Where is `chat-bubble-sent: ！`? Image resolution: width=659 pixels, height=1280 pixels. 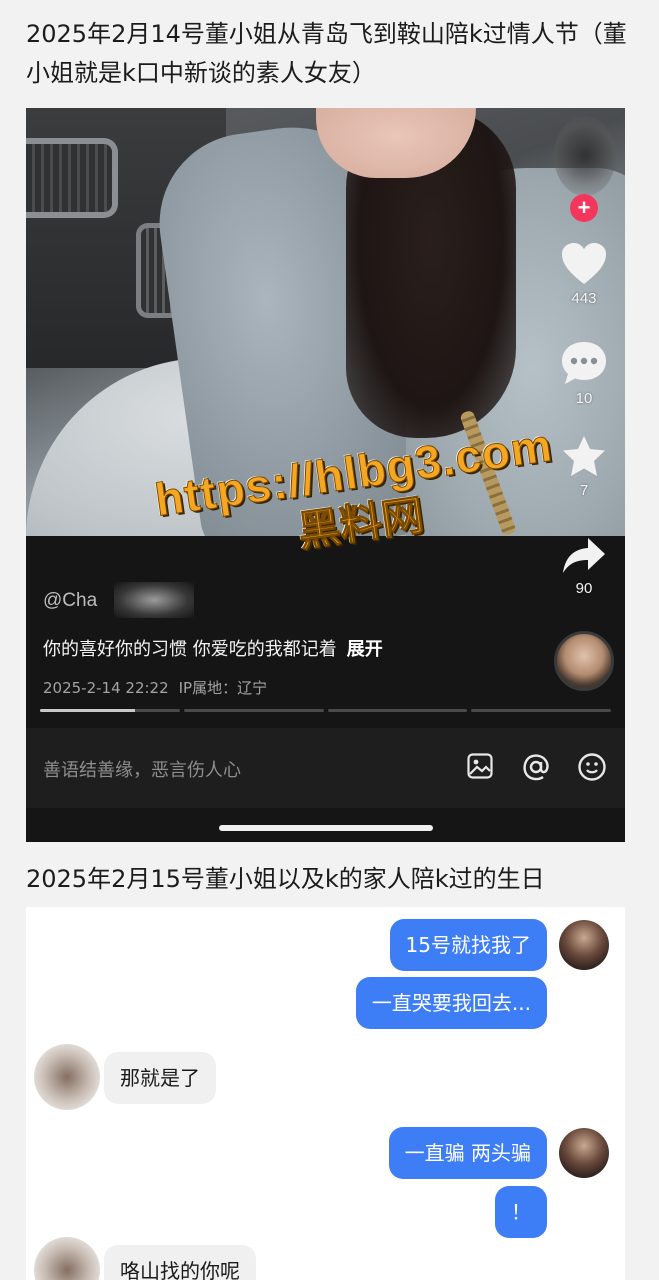 chat-bubble-sent: ！ is located at coordinates (521, 1212).